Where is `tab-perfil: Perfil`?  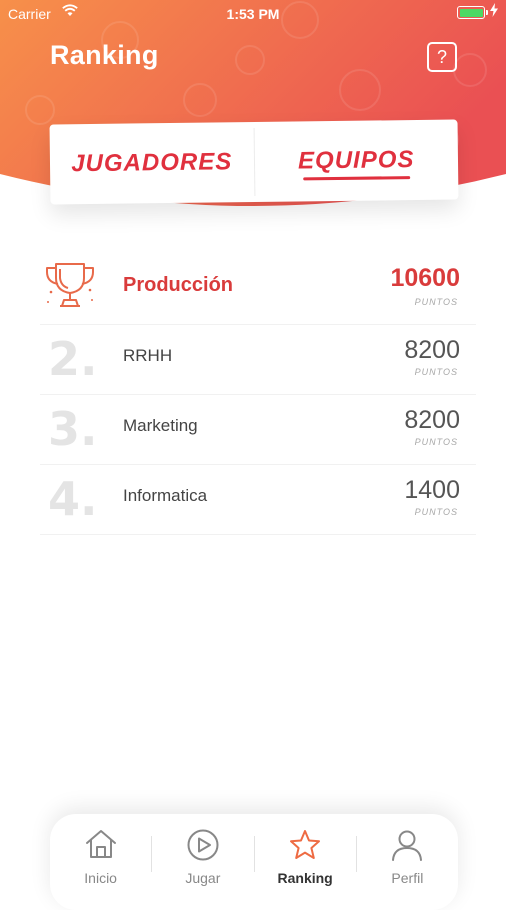
tab-perfil: Perfil is located at coordinates (407, 862).